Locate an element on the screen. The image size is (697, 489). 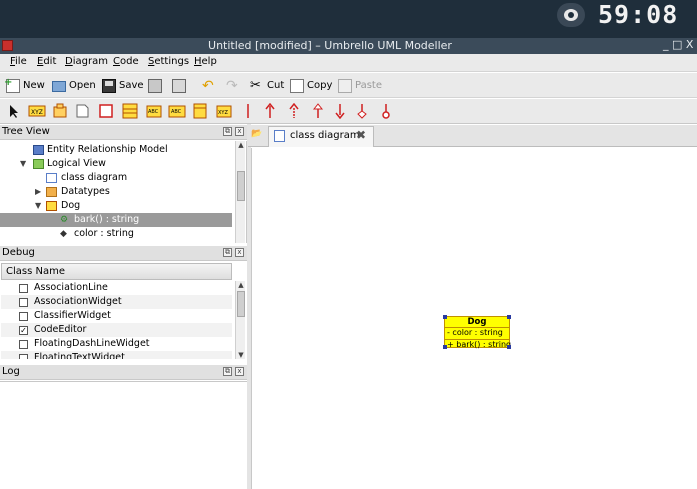
new-button: + New is located at coordinates (24, 85).